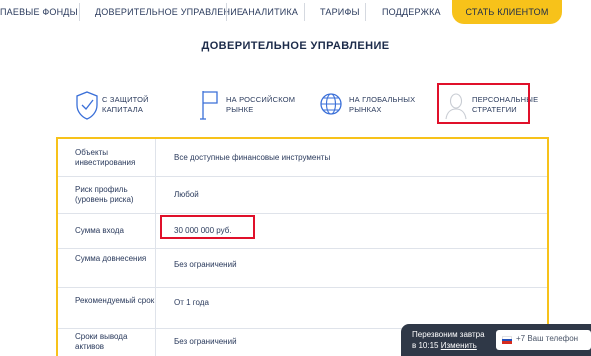 The width and height of the screenshot is (591, 356). What do you see at coordinates (507, 340) in the screenshot?
I see `russia-flag-icon` at bounding box center [507, 340].